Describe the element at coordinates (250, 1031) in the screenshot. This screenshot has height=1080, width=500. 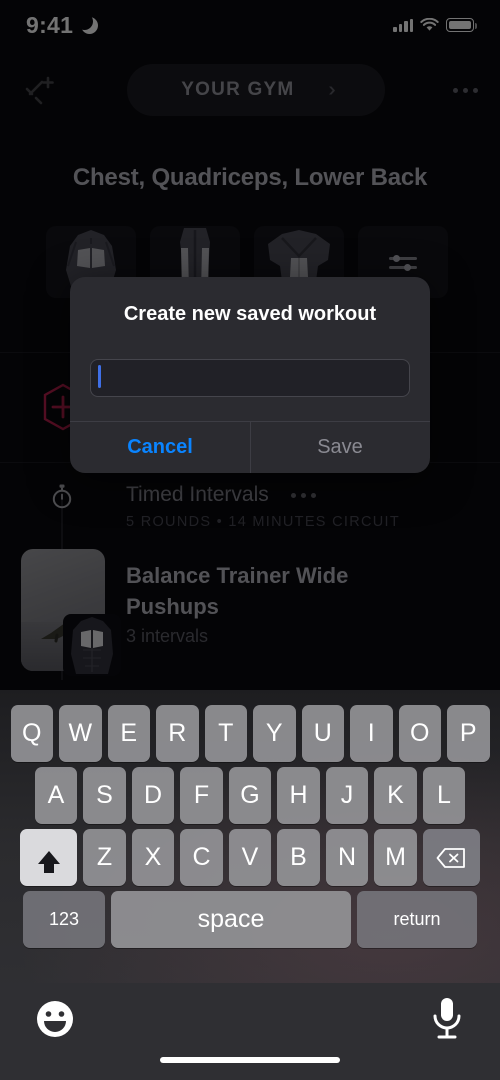
I see `keyboard-bottom-bar` at that location.